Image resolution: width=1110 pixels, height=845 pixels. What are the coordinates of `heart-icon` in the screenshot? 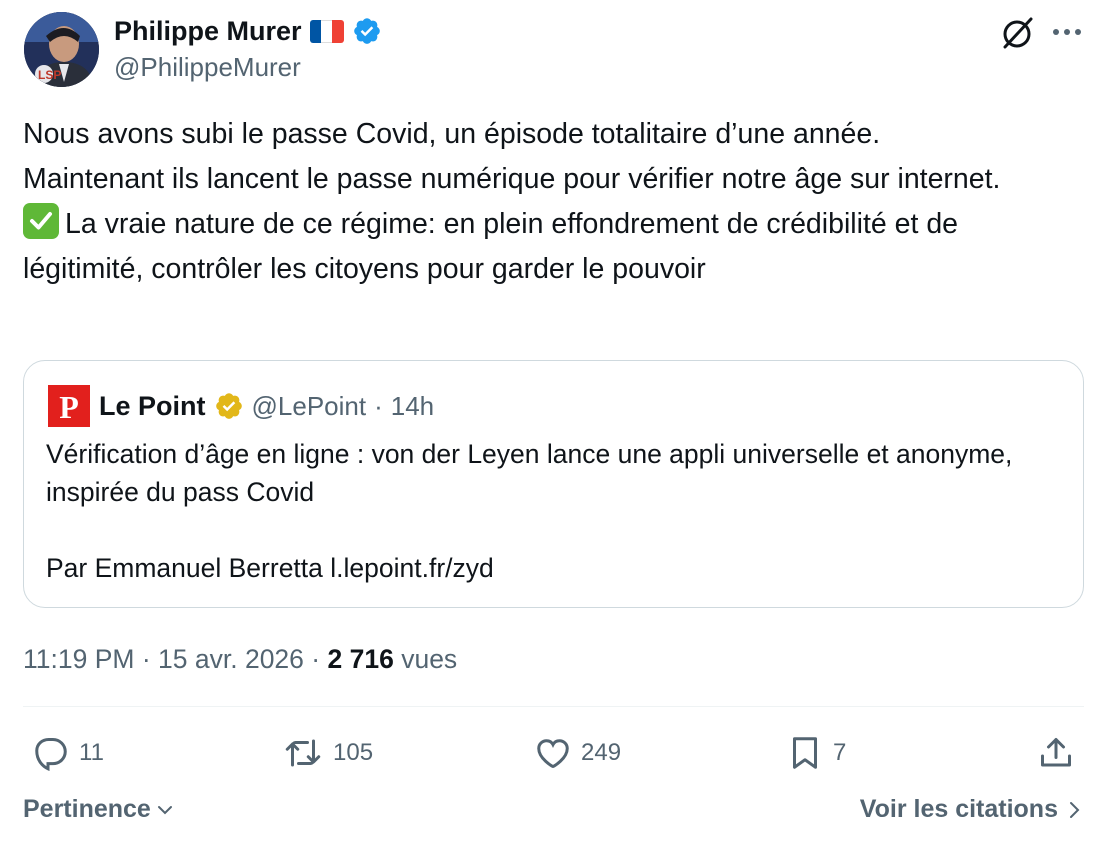 It's located at (553, 754).